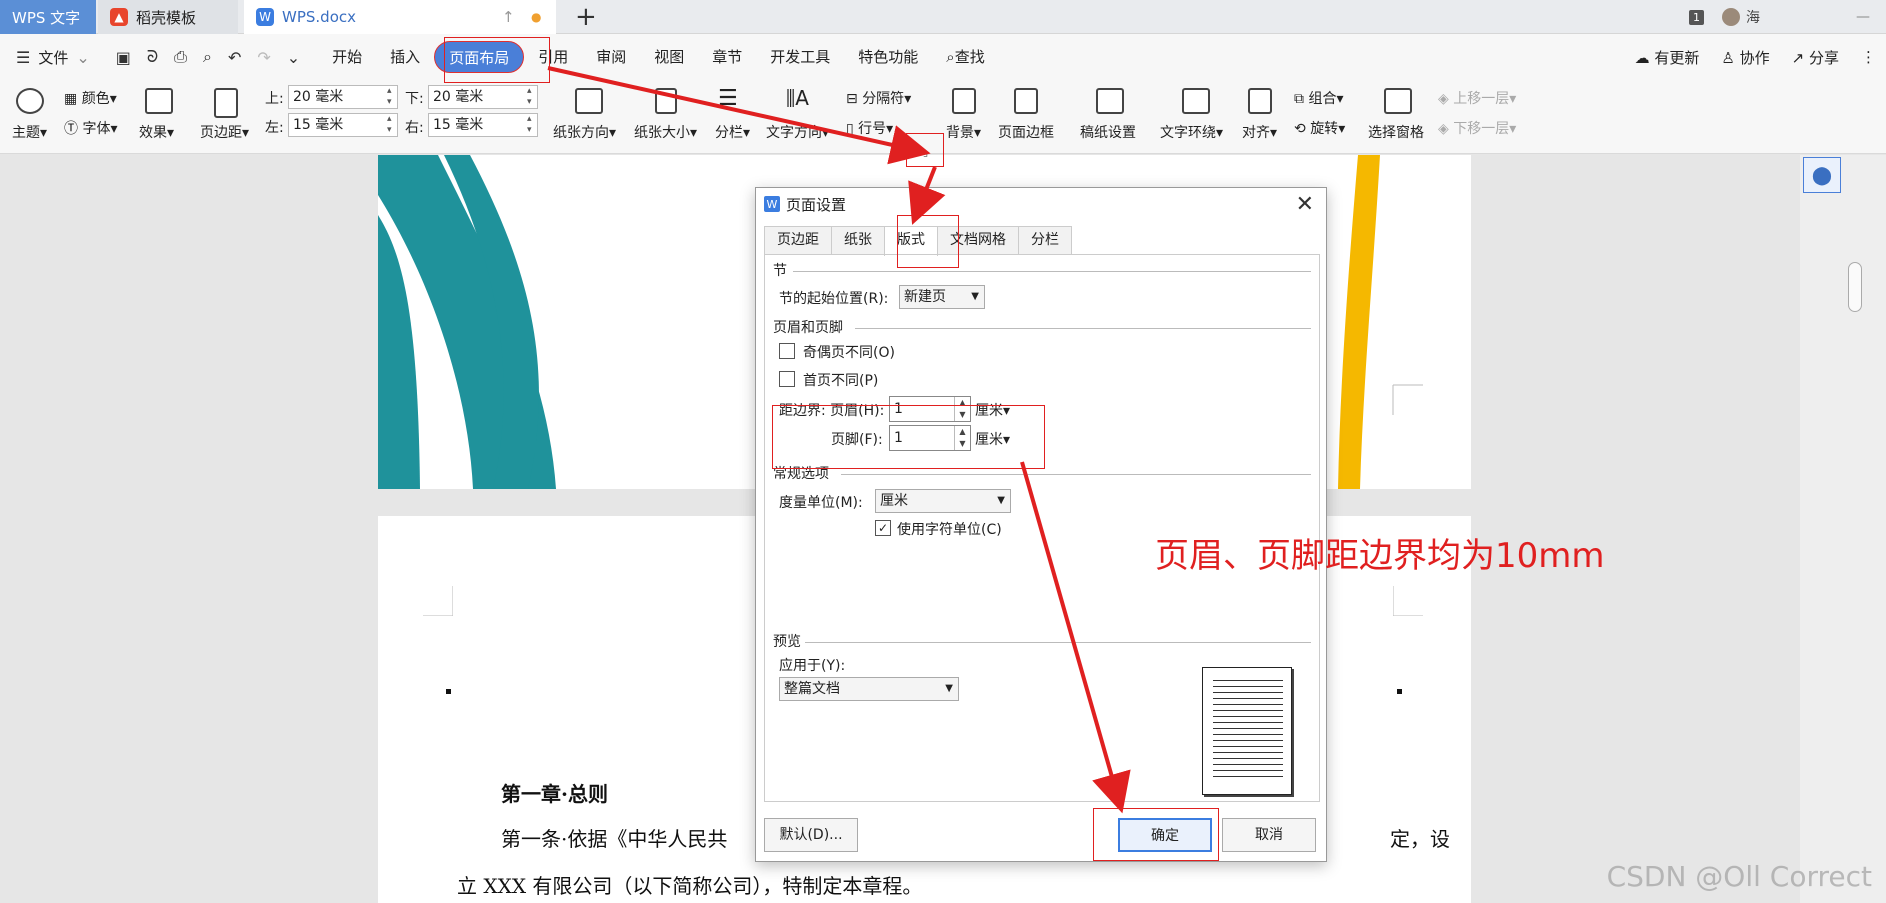 Image resolution: width=1886 pixels, height=903 pixels. What do you see at coordinates (224, 132) in the screenshot?
I see `margin-button: 页边距▾` at bounding box center [224, 132].